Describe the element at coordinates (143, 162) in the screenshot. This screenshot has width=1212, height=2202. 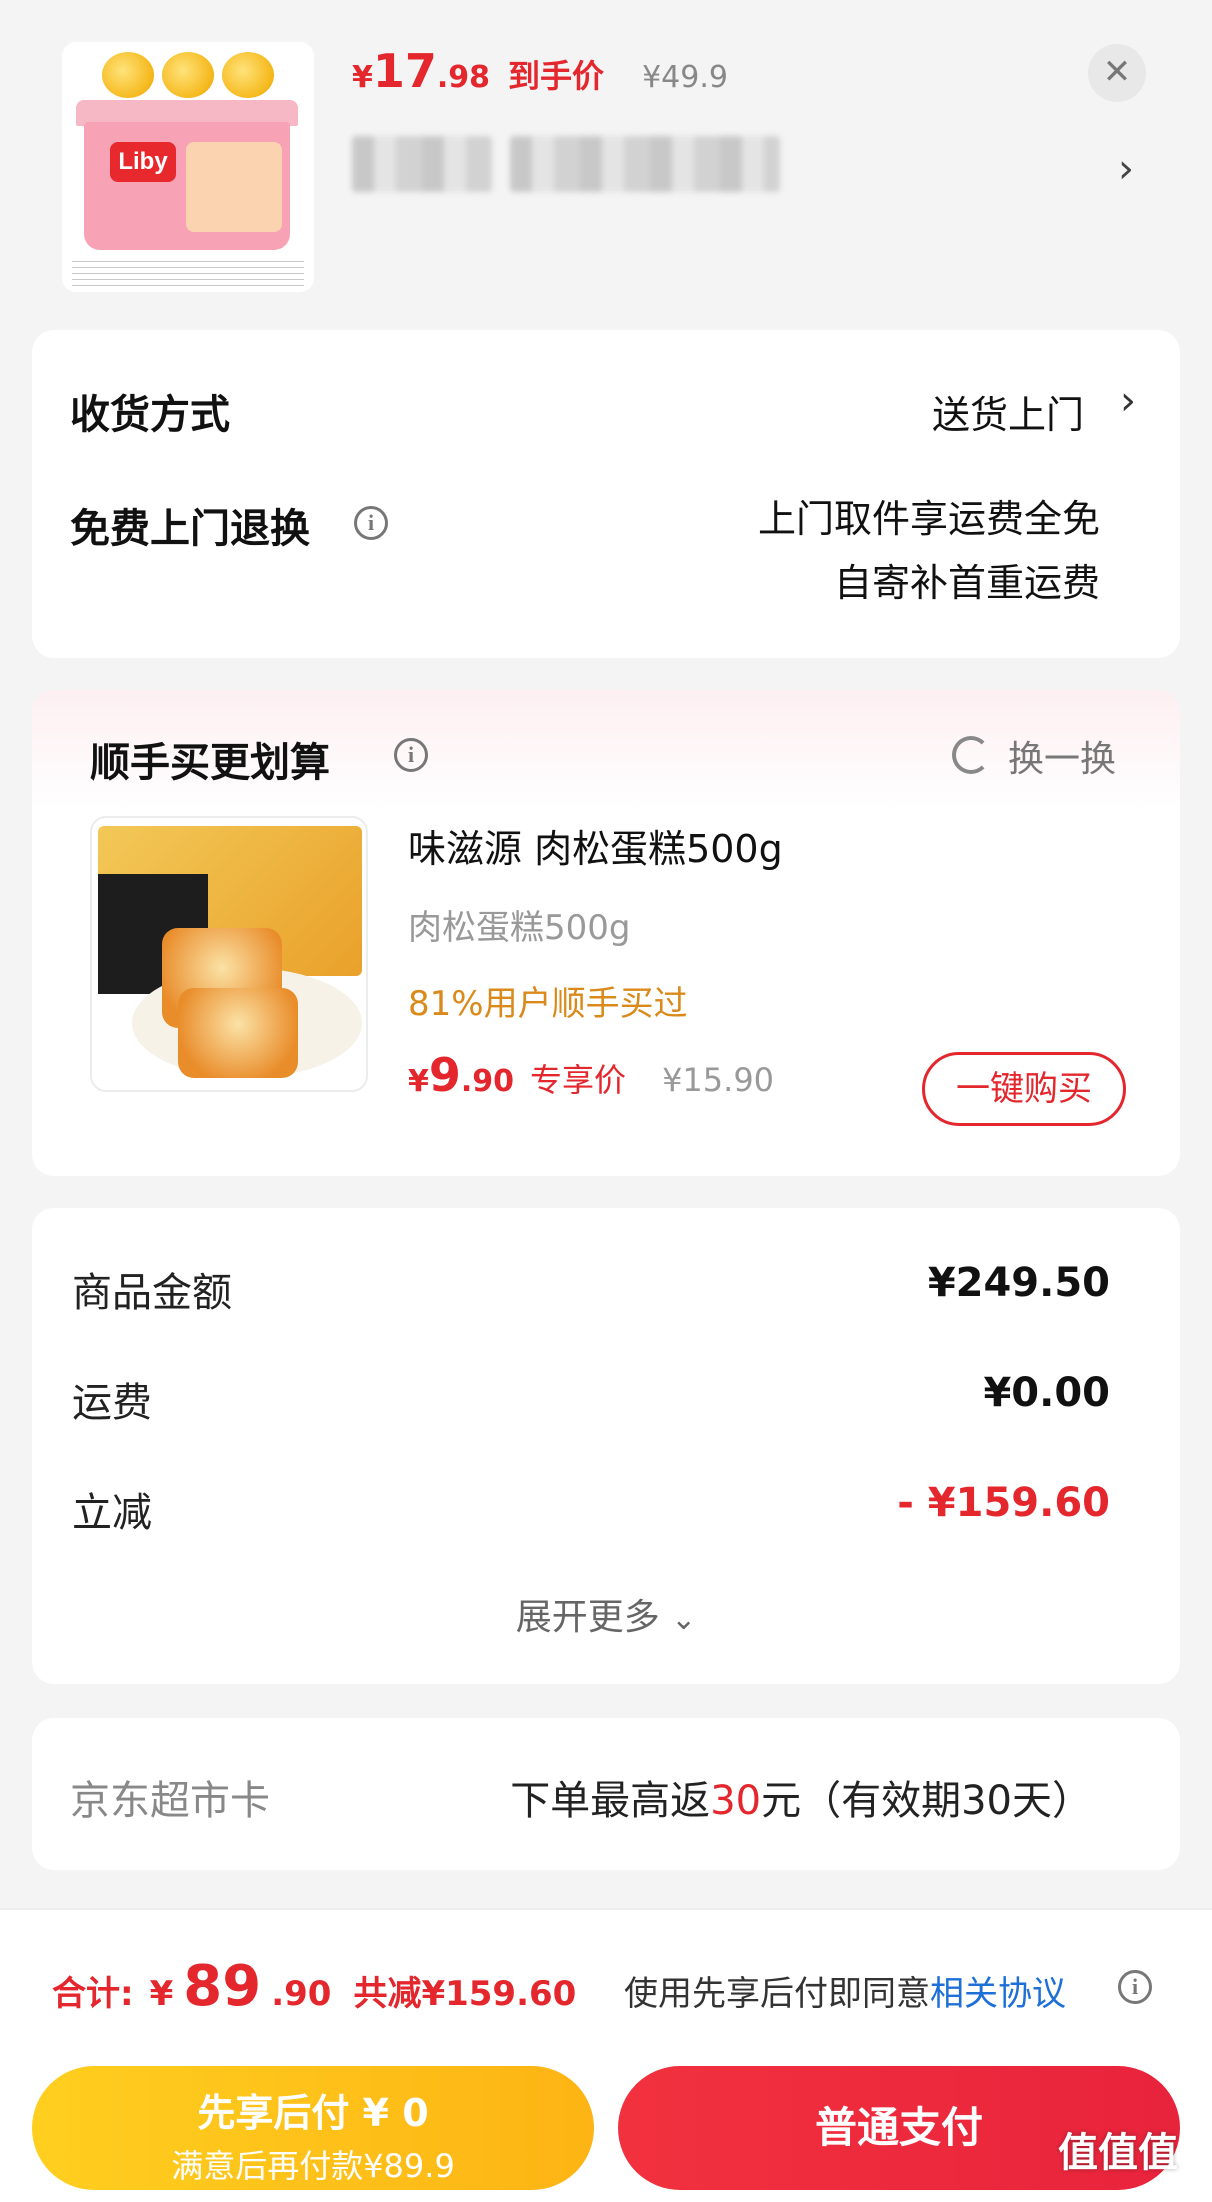
I see `brand-logo: Liby` at that location.